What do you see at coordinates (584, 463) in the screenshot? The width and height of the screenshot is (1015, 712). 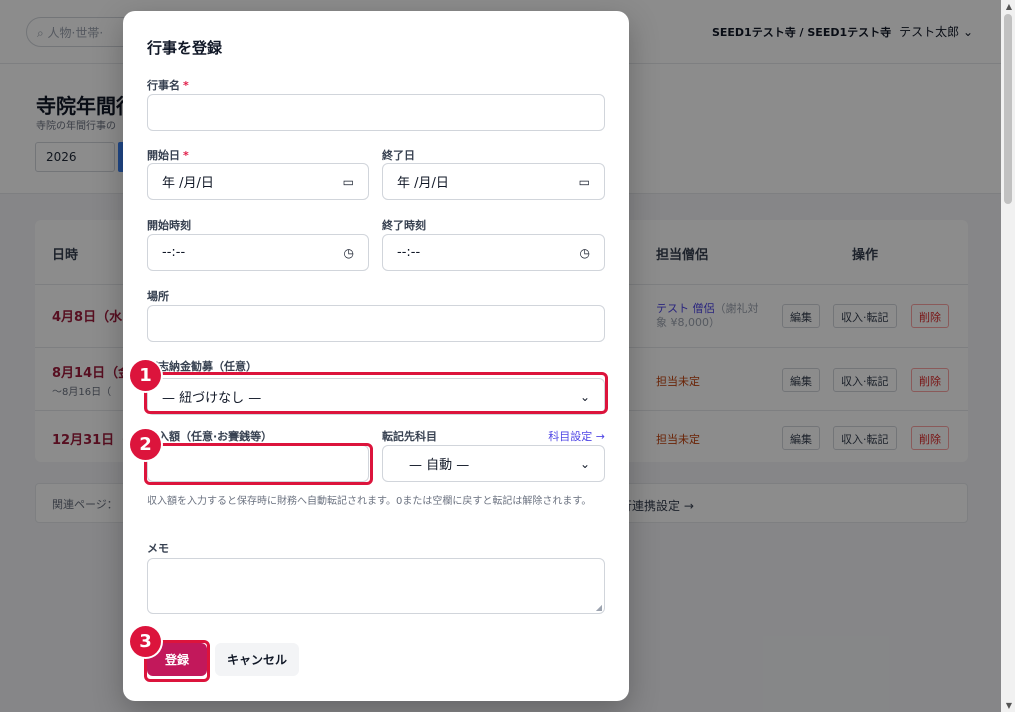 I see `chevron-down-icon: ⌄` at bounding box center [584, 463].